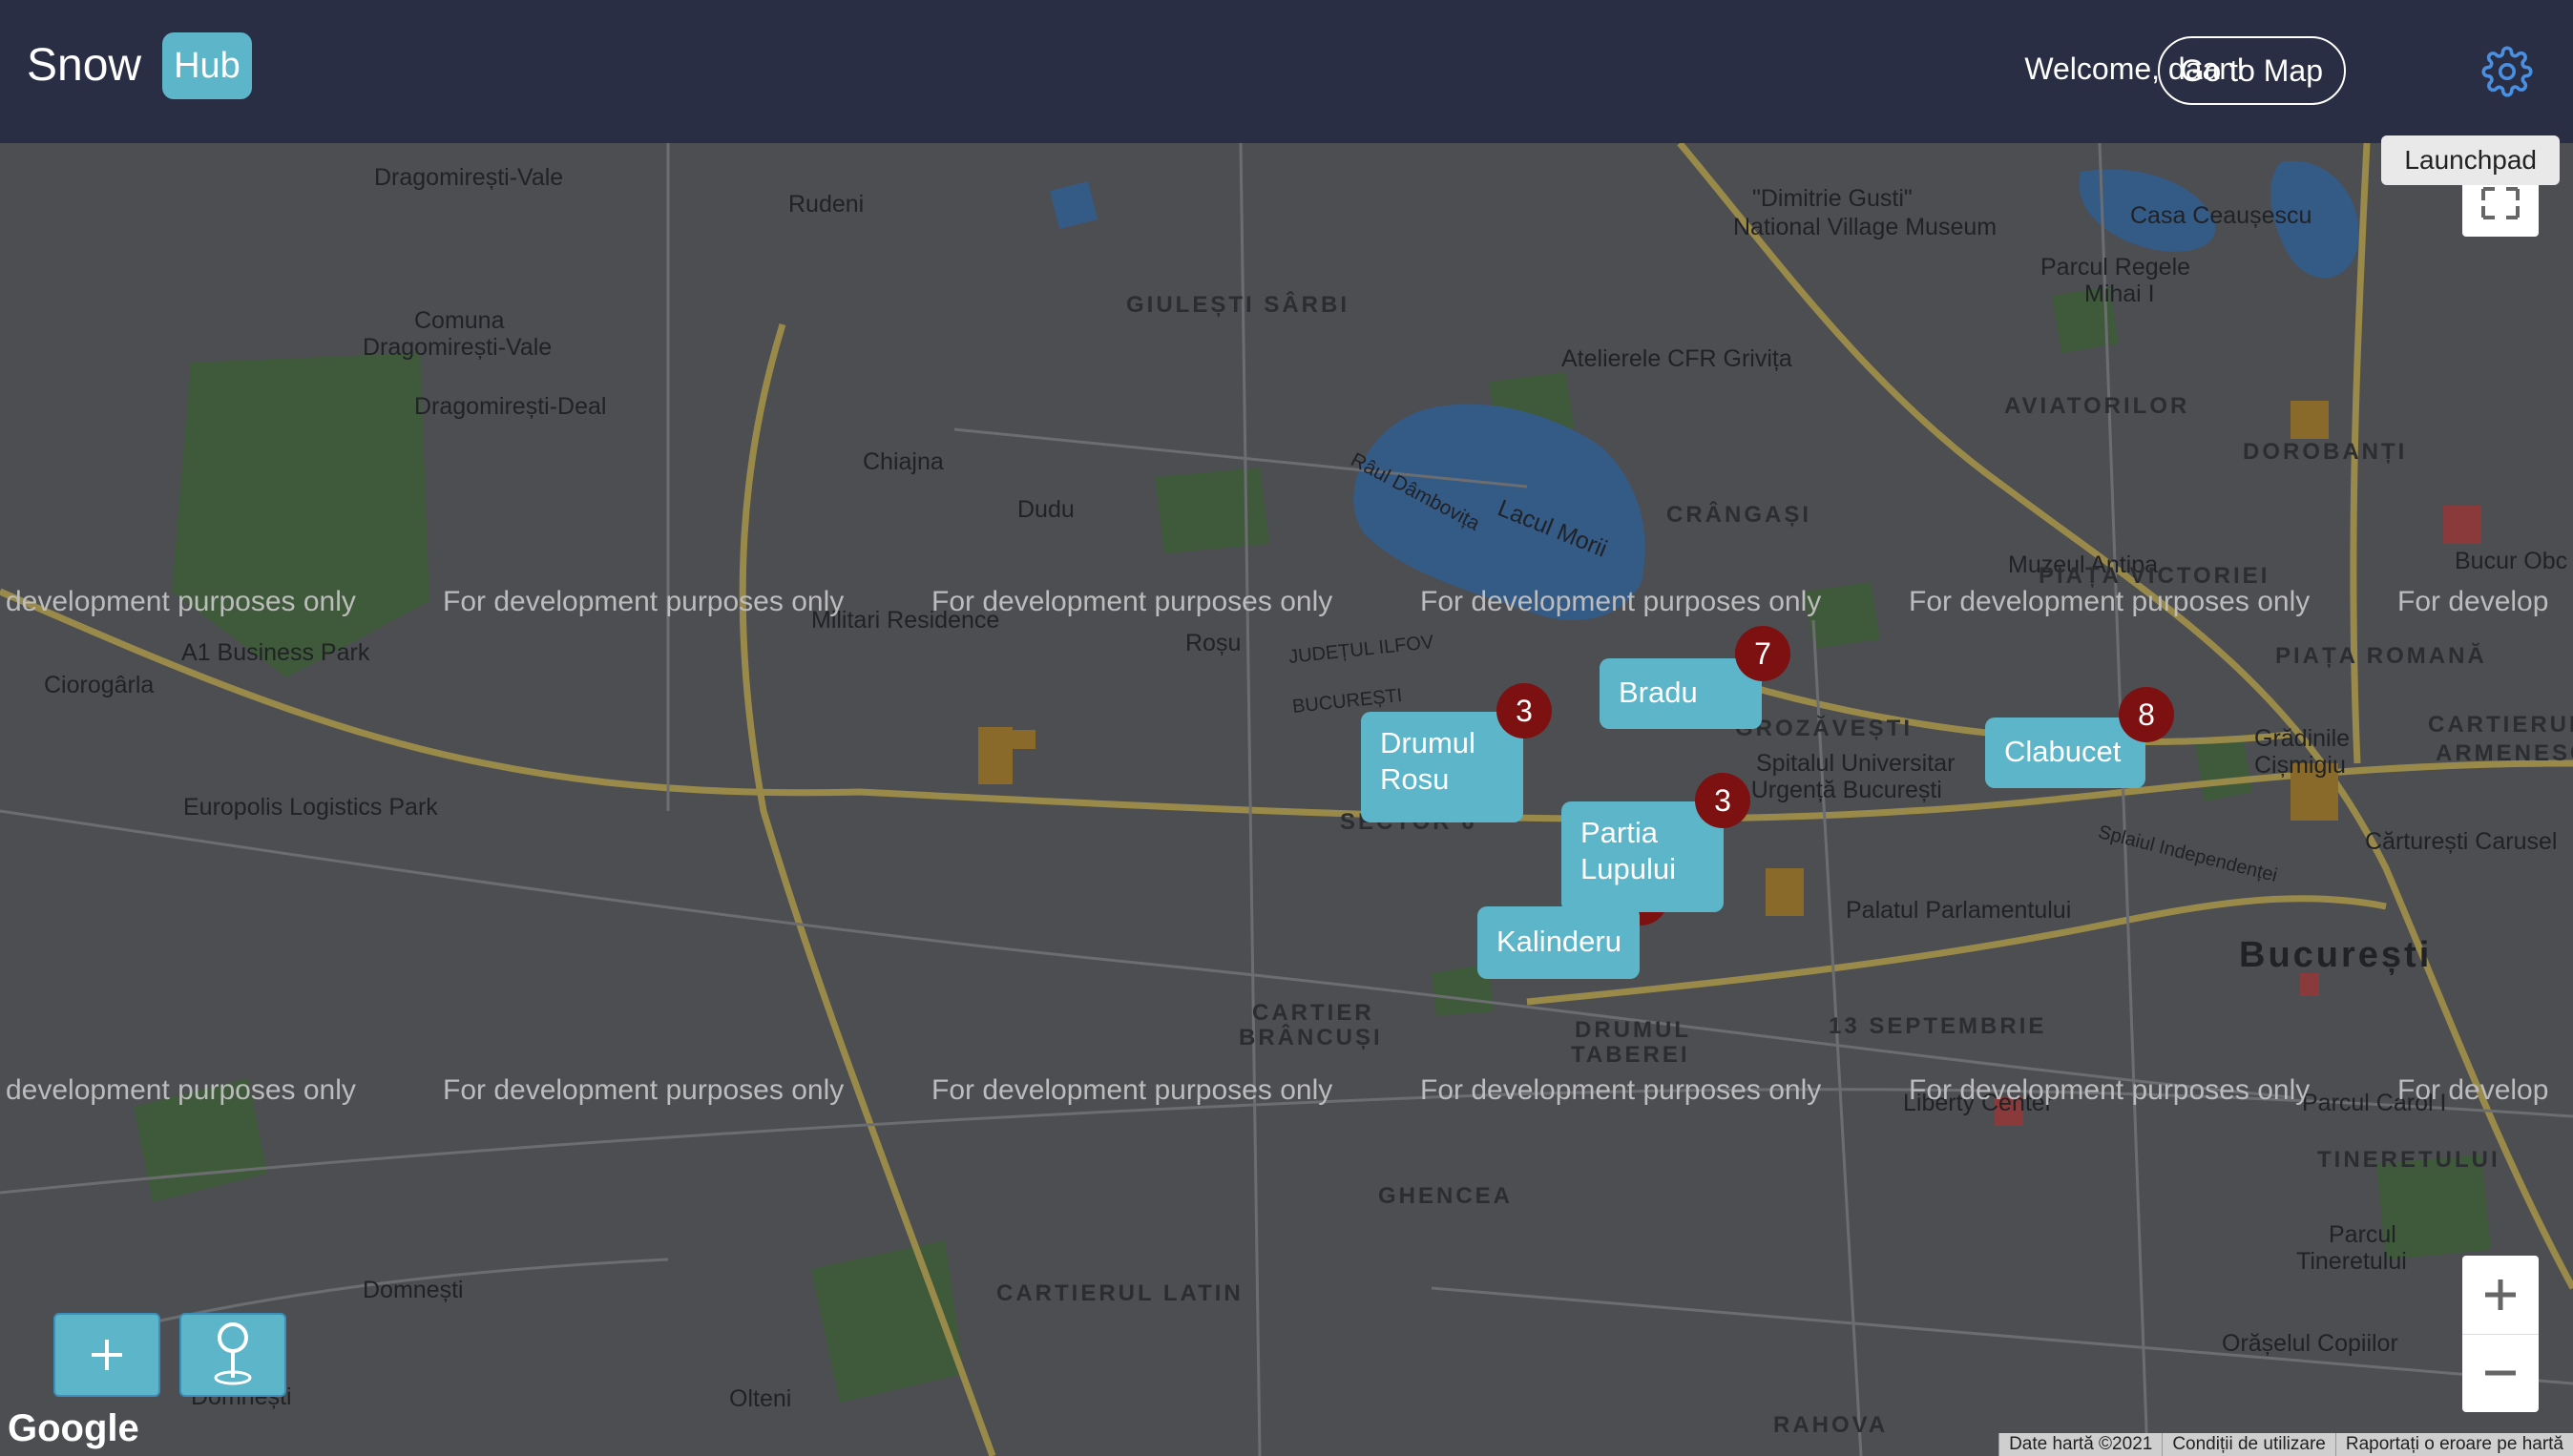 This screenshot has height=1456, width=2573. What do you see at coordinates (2249, 1445) in the screenshot?
I see `terms-link: Condiții de utilizare` at bounding box center [2249, 1445].